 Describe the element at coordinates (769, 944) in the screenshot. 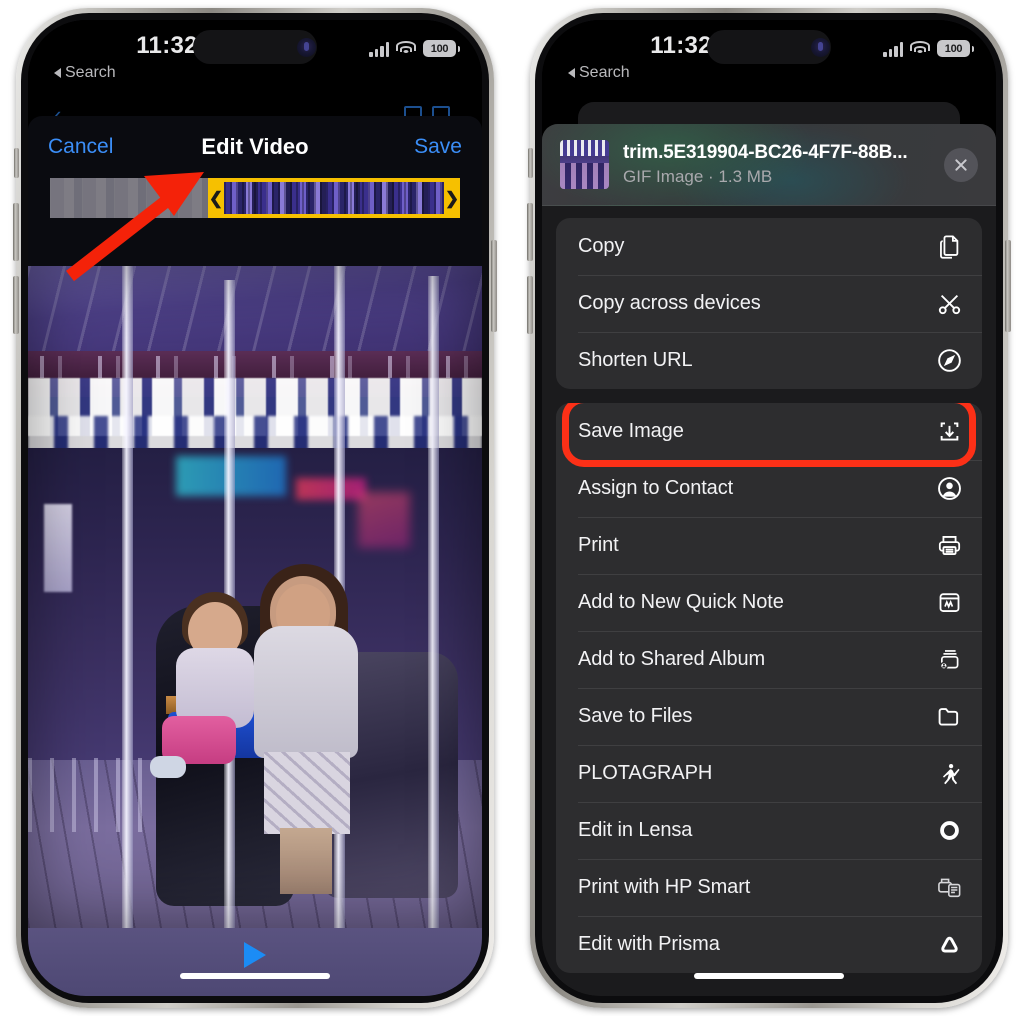

I see `menu-item-edit-with-prisma: Edit with Prisma` at that location.